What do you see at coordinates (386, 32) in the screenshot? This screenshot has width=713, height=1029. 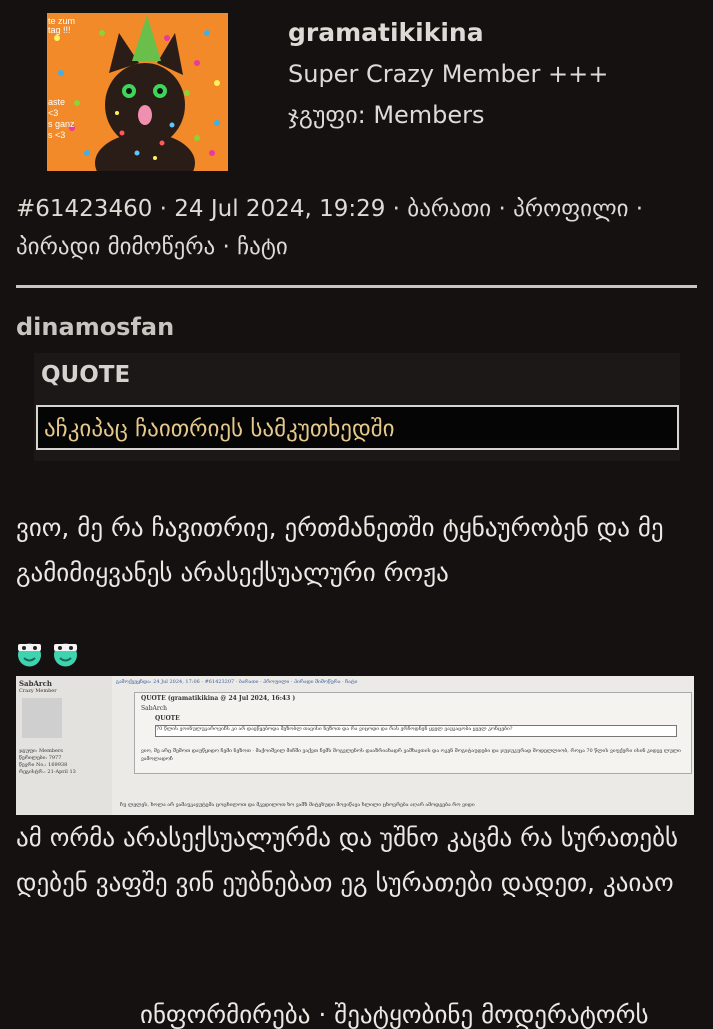 I see `author-name: gramatikikina` at bounding box center [386, 32].